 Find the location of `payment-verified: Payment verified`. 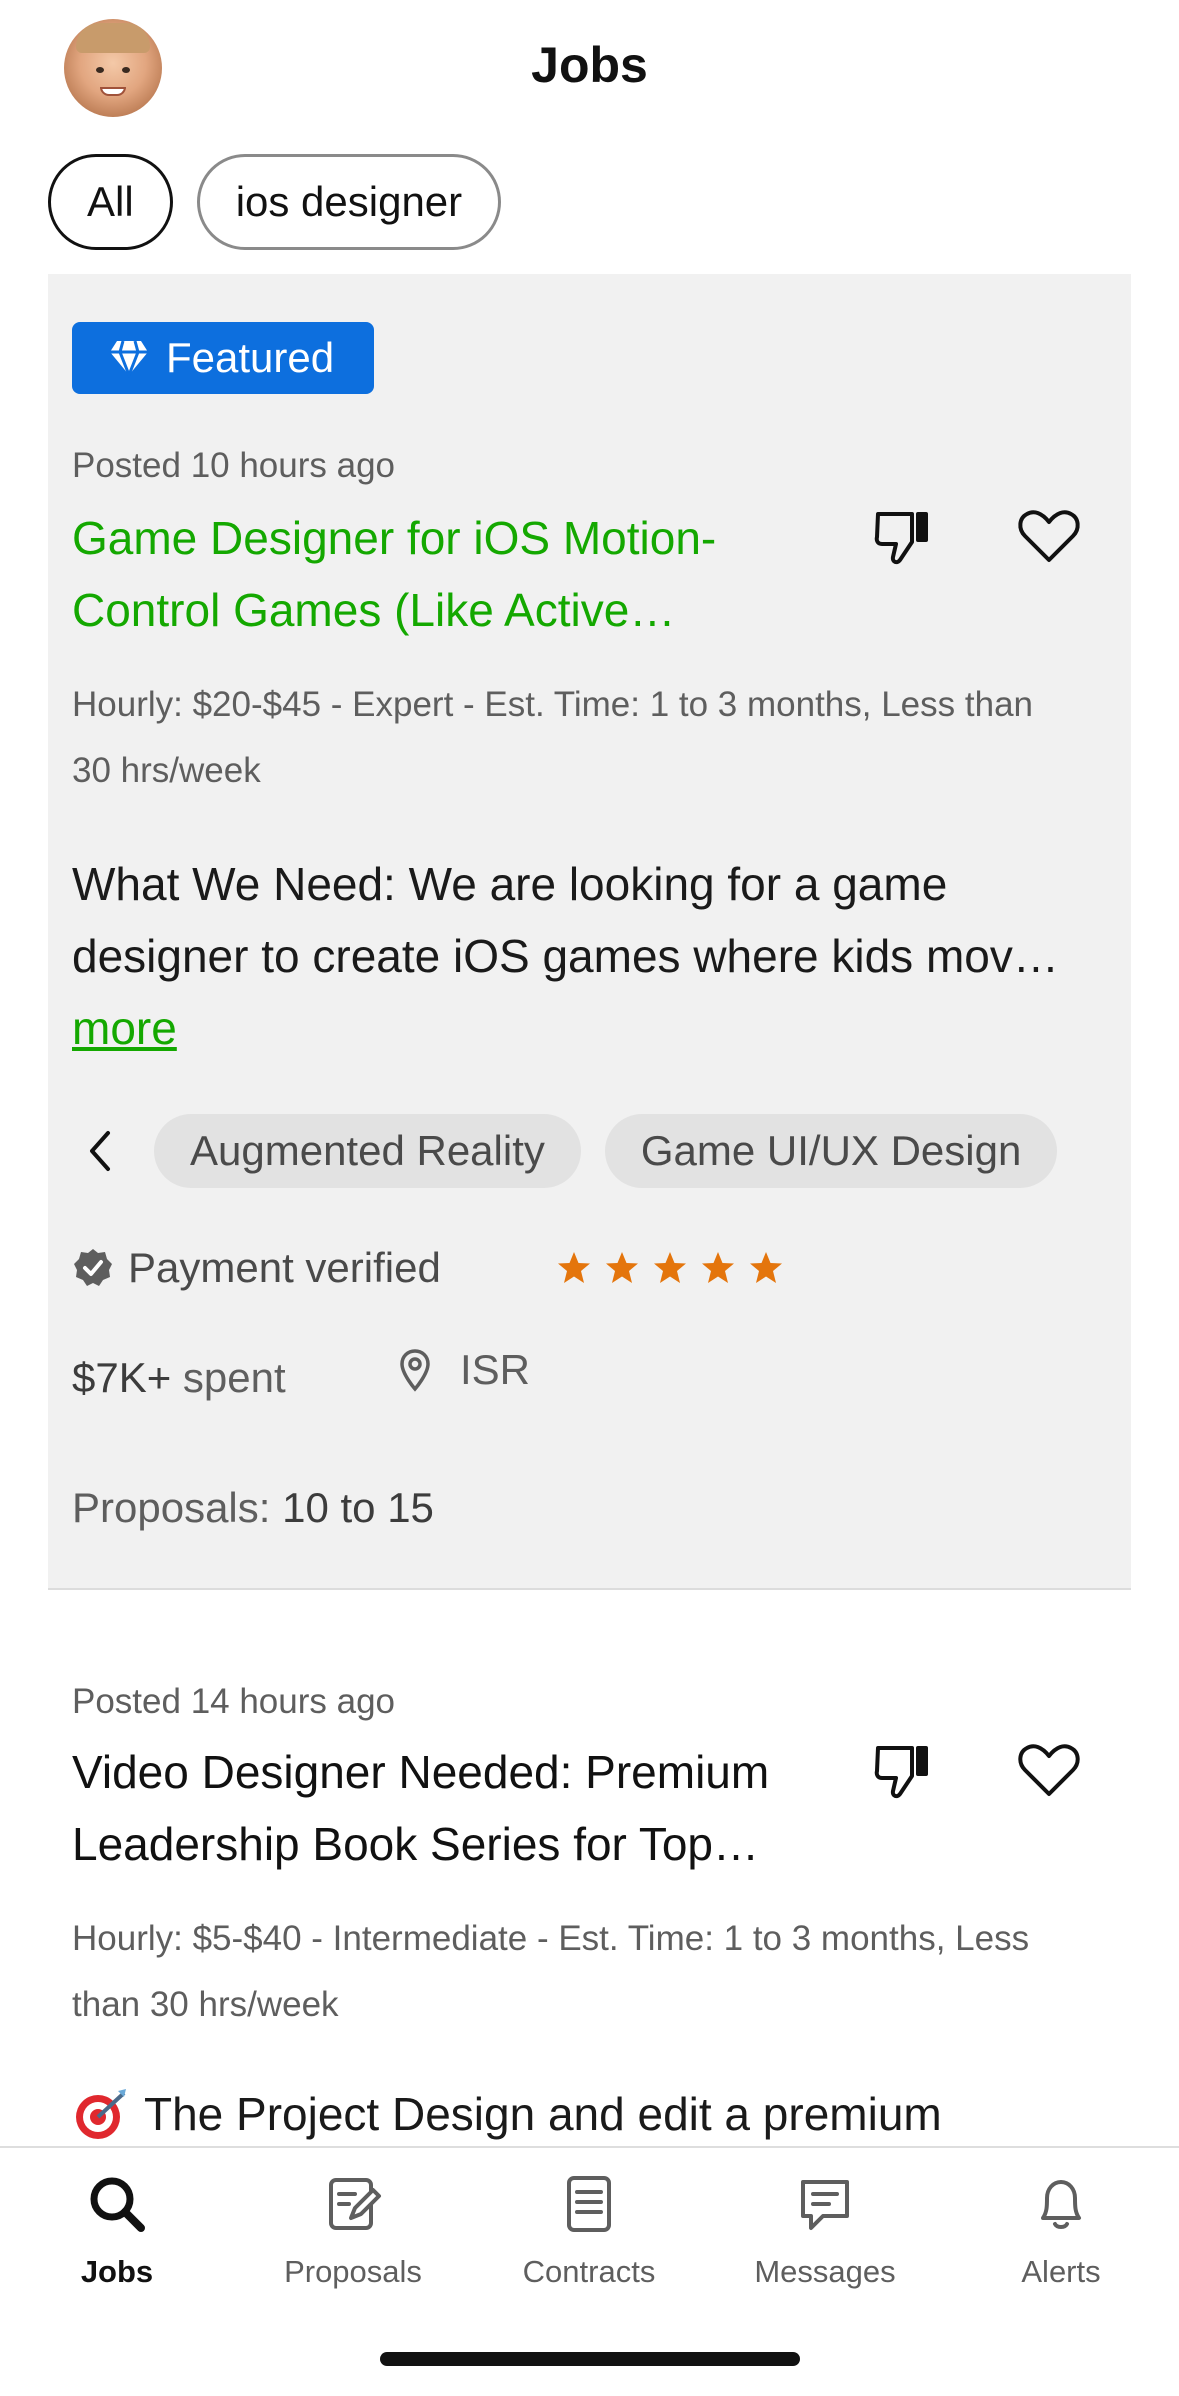

payment-verified: Payment verified is located at coordinates (256, 1268).